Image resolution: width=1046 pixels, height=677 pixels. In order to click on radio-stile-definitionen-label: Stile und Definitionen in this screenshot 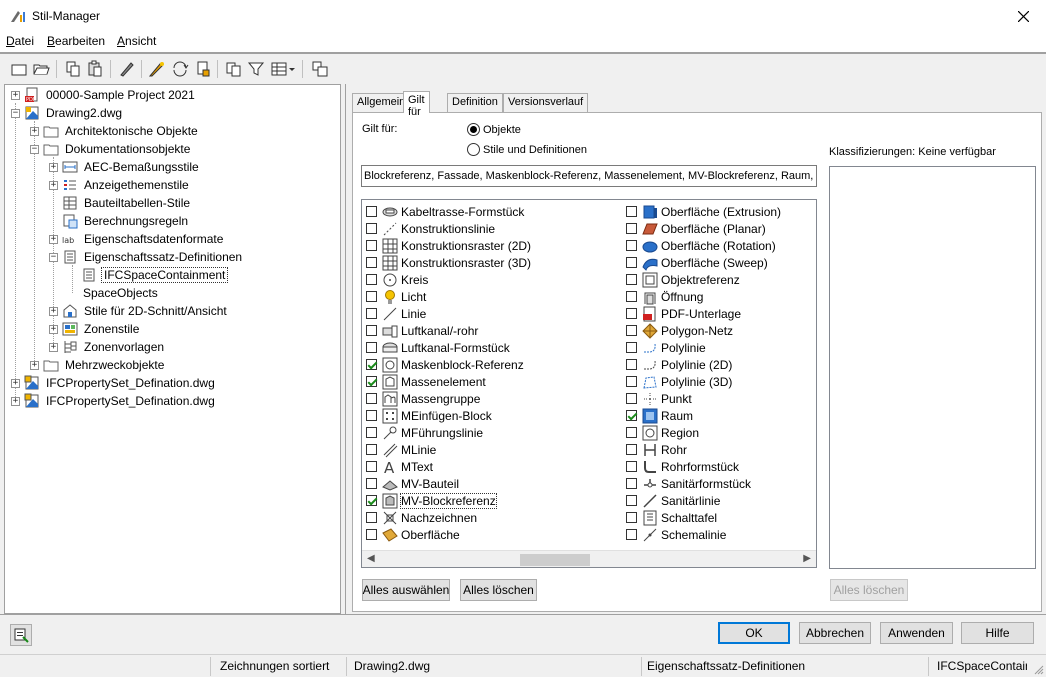, I will do `click(535, 150)`.